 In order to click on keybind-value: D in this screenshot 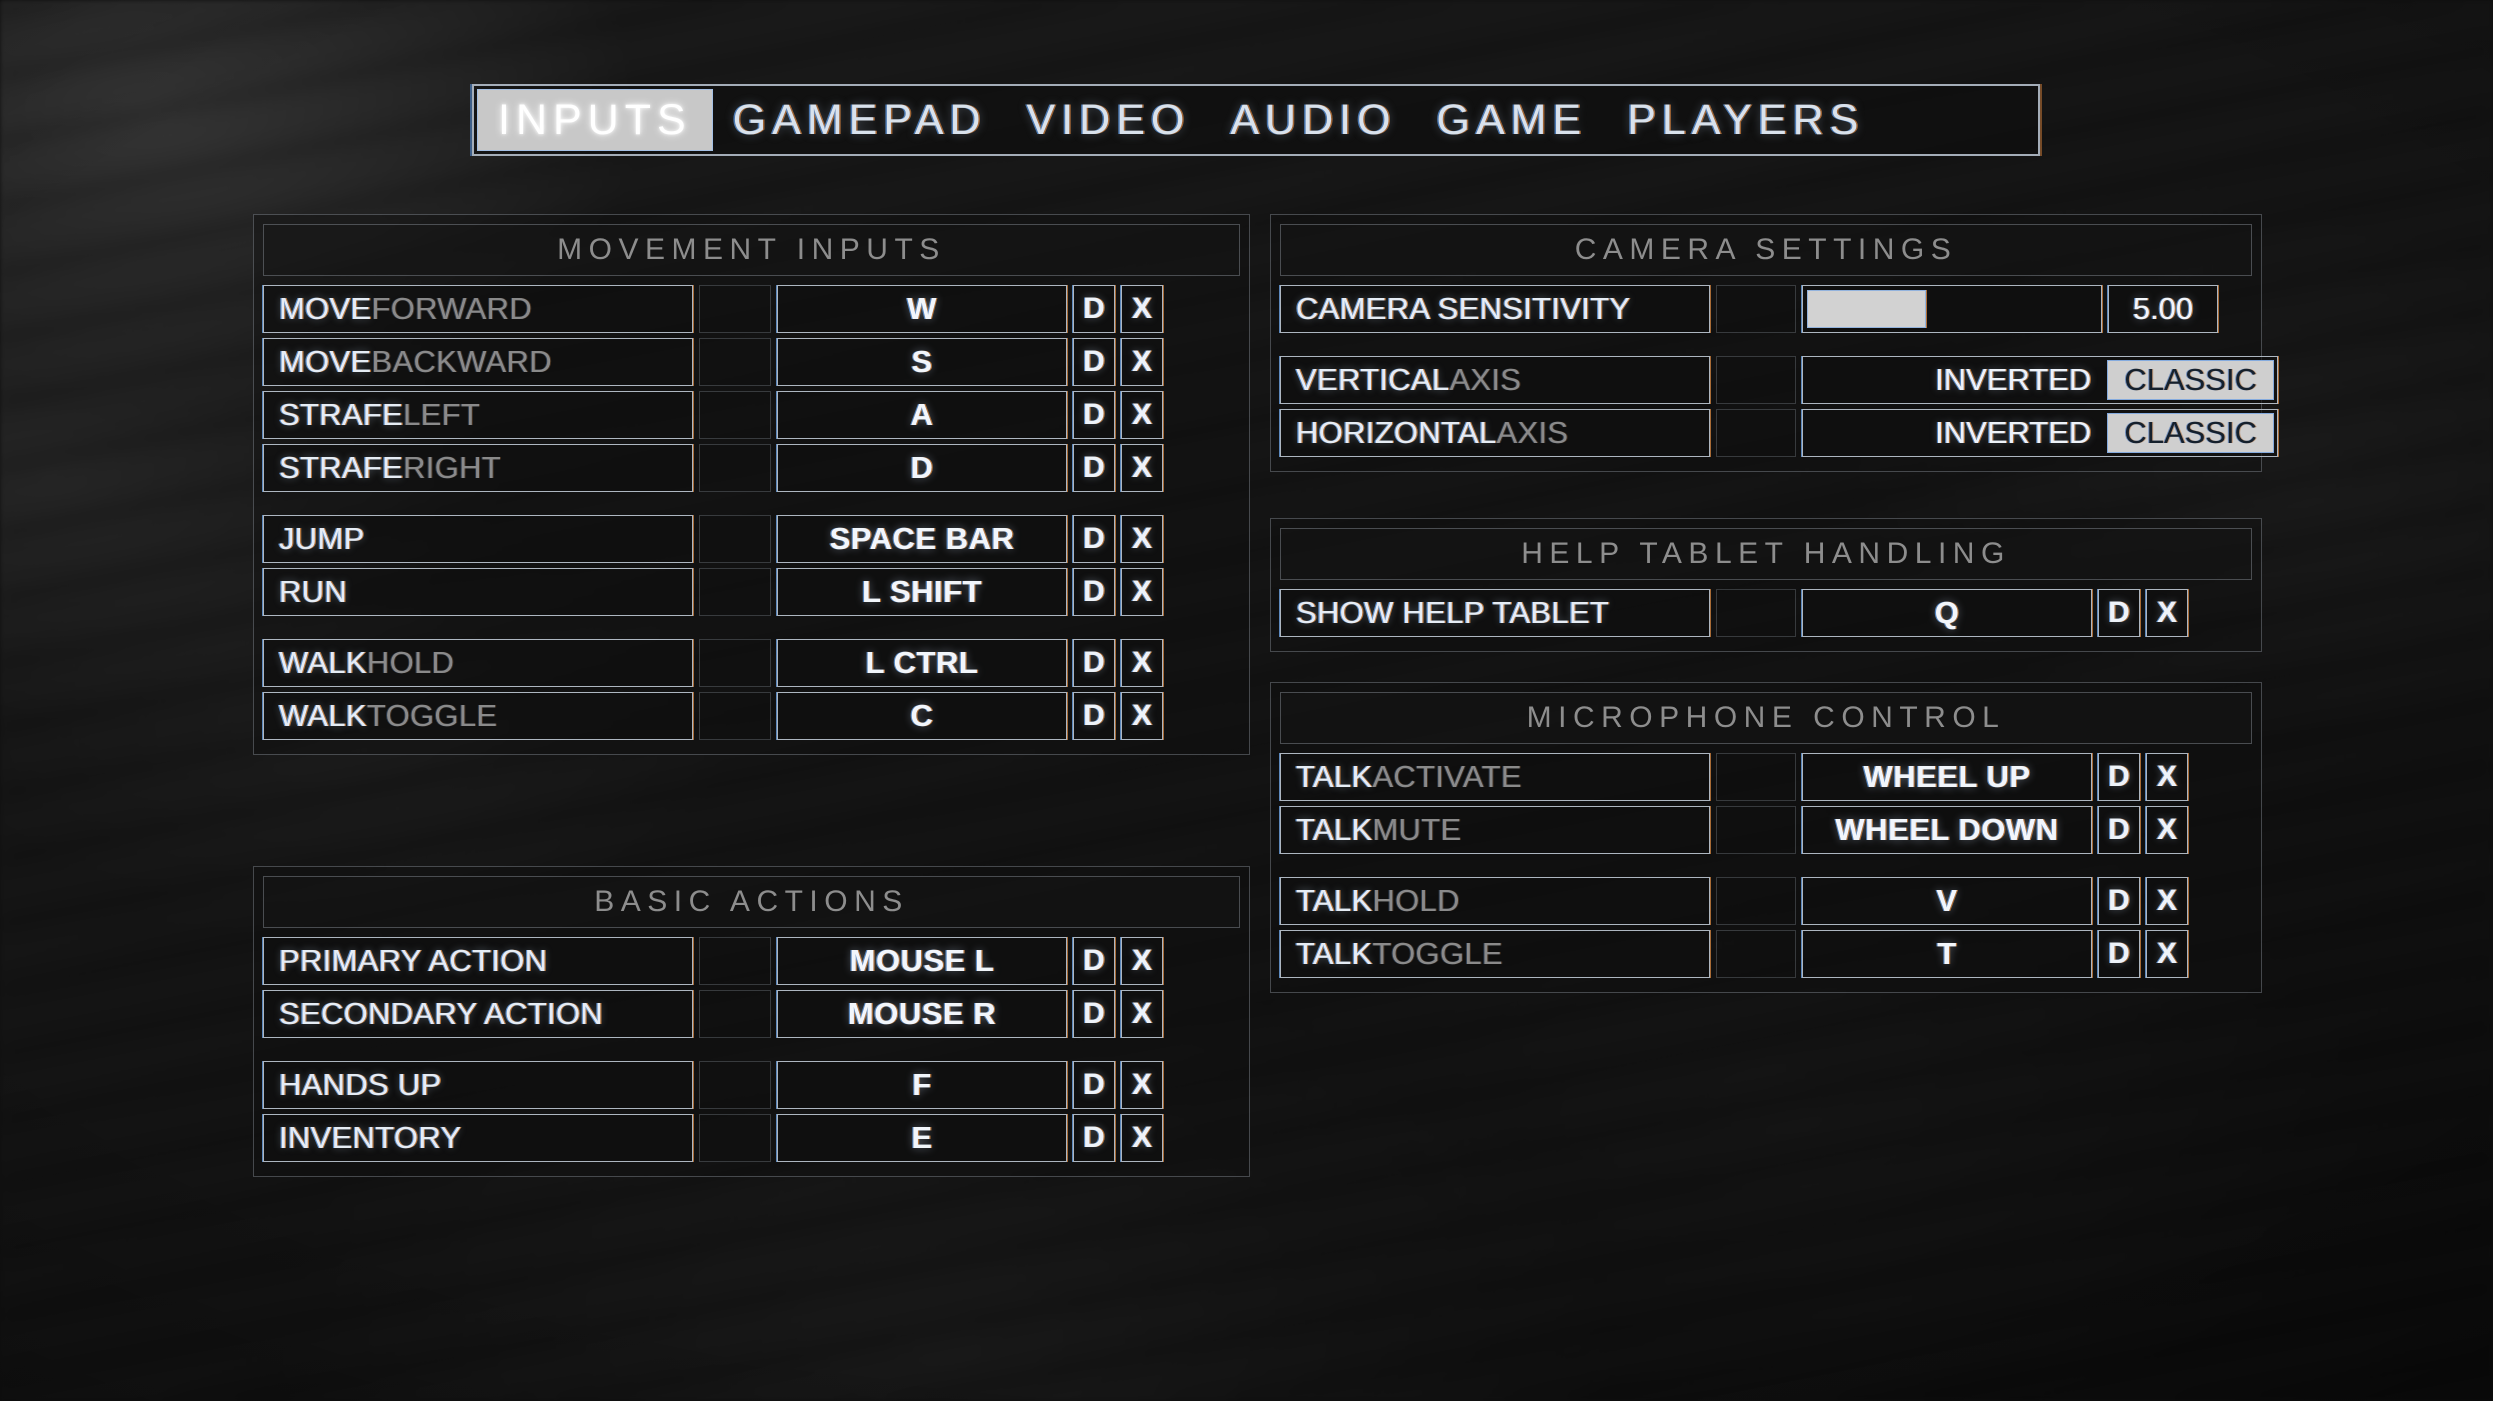, I will do `click(922, 468)`.